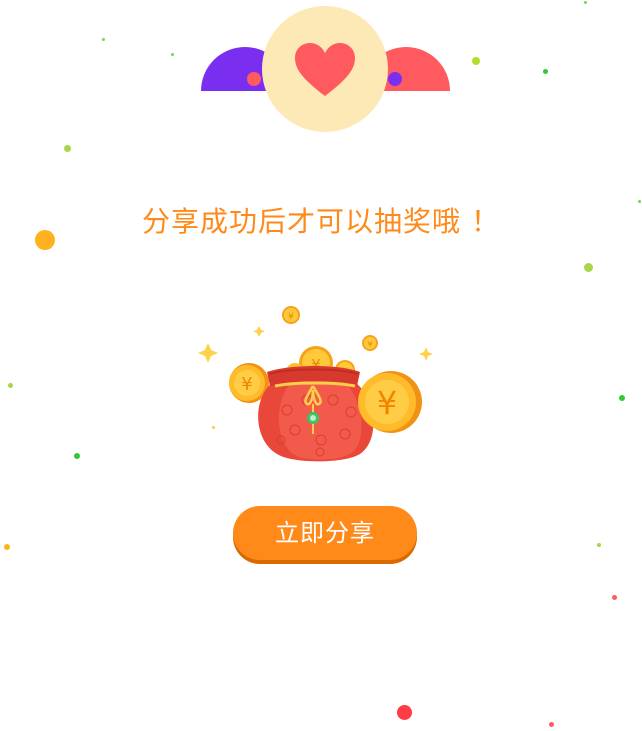 The height and width of the screenshot is (731, 642). What do you see at coordinates (321, 221) in the screenshot?
I see `page-title: 分享成功后才可以抽奖哦 ！` at bounding box center [321, 221].